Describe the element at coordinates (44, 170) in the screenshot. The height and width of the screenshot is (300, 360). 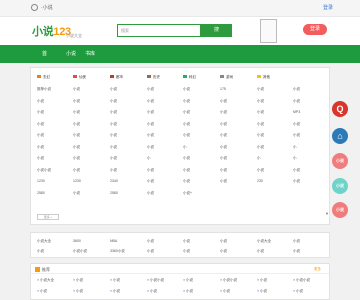
I see `category-link: 小说小说` at that location.